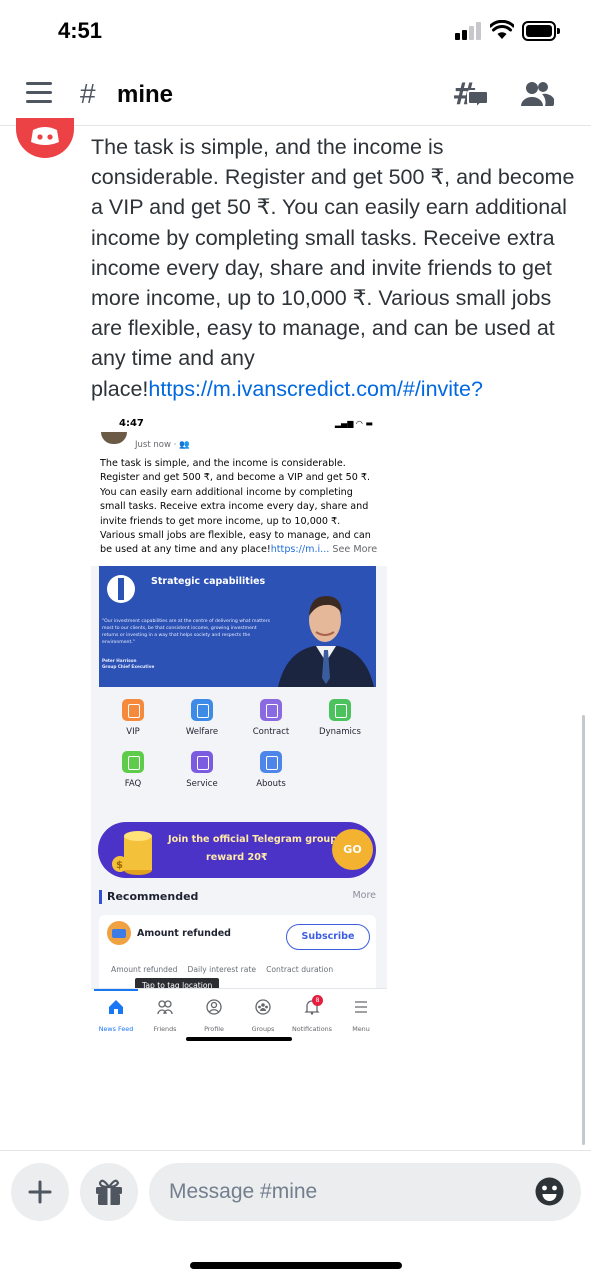 This screenshot has height=1280, width=591. What do you see at coordinates (116, 1007) in the screenshot?
I see `home-icon` at bounding box center [116, 1007].